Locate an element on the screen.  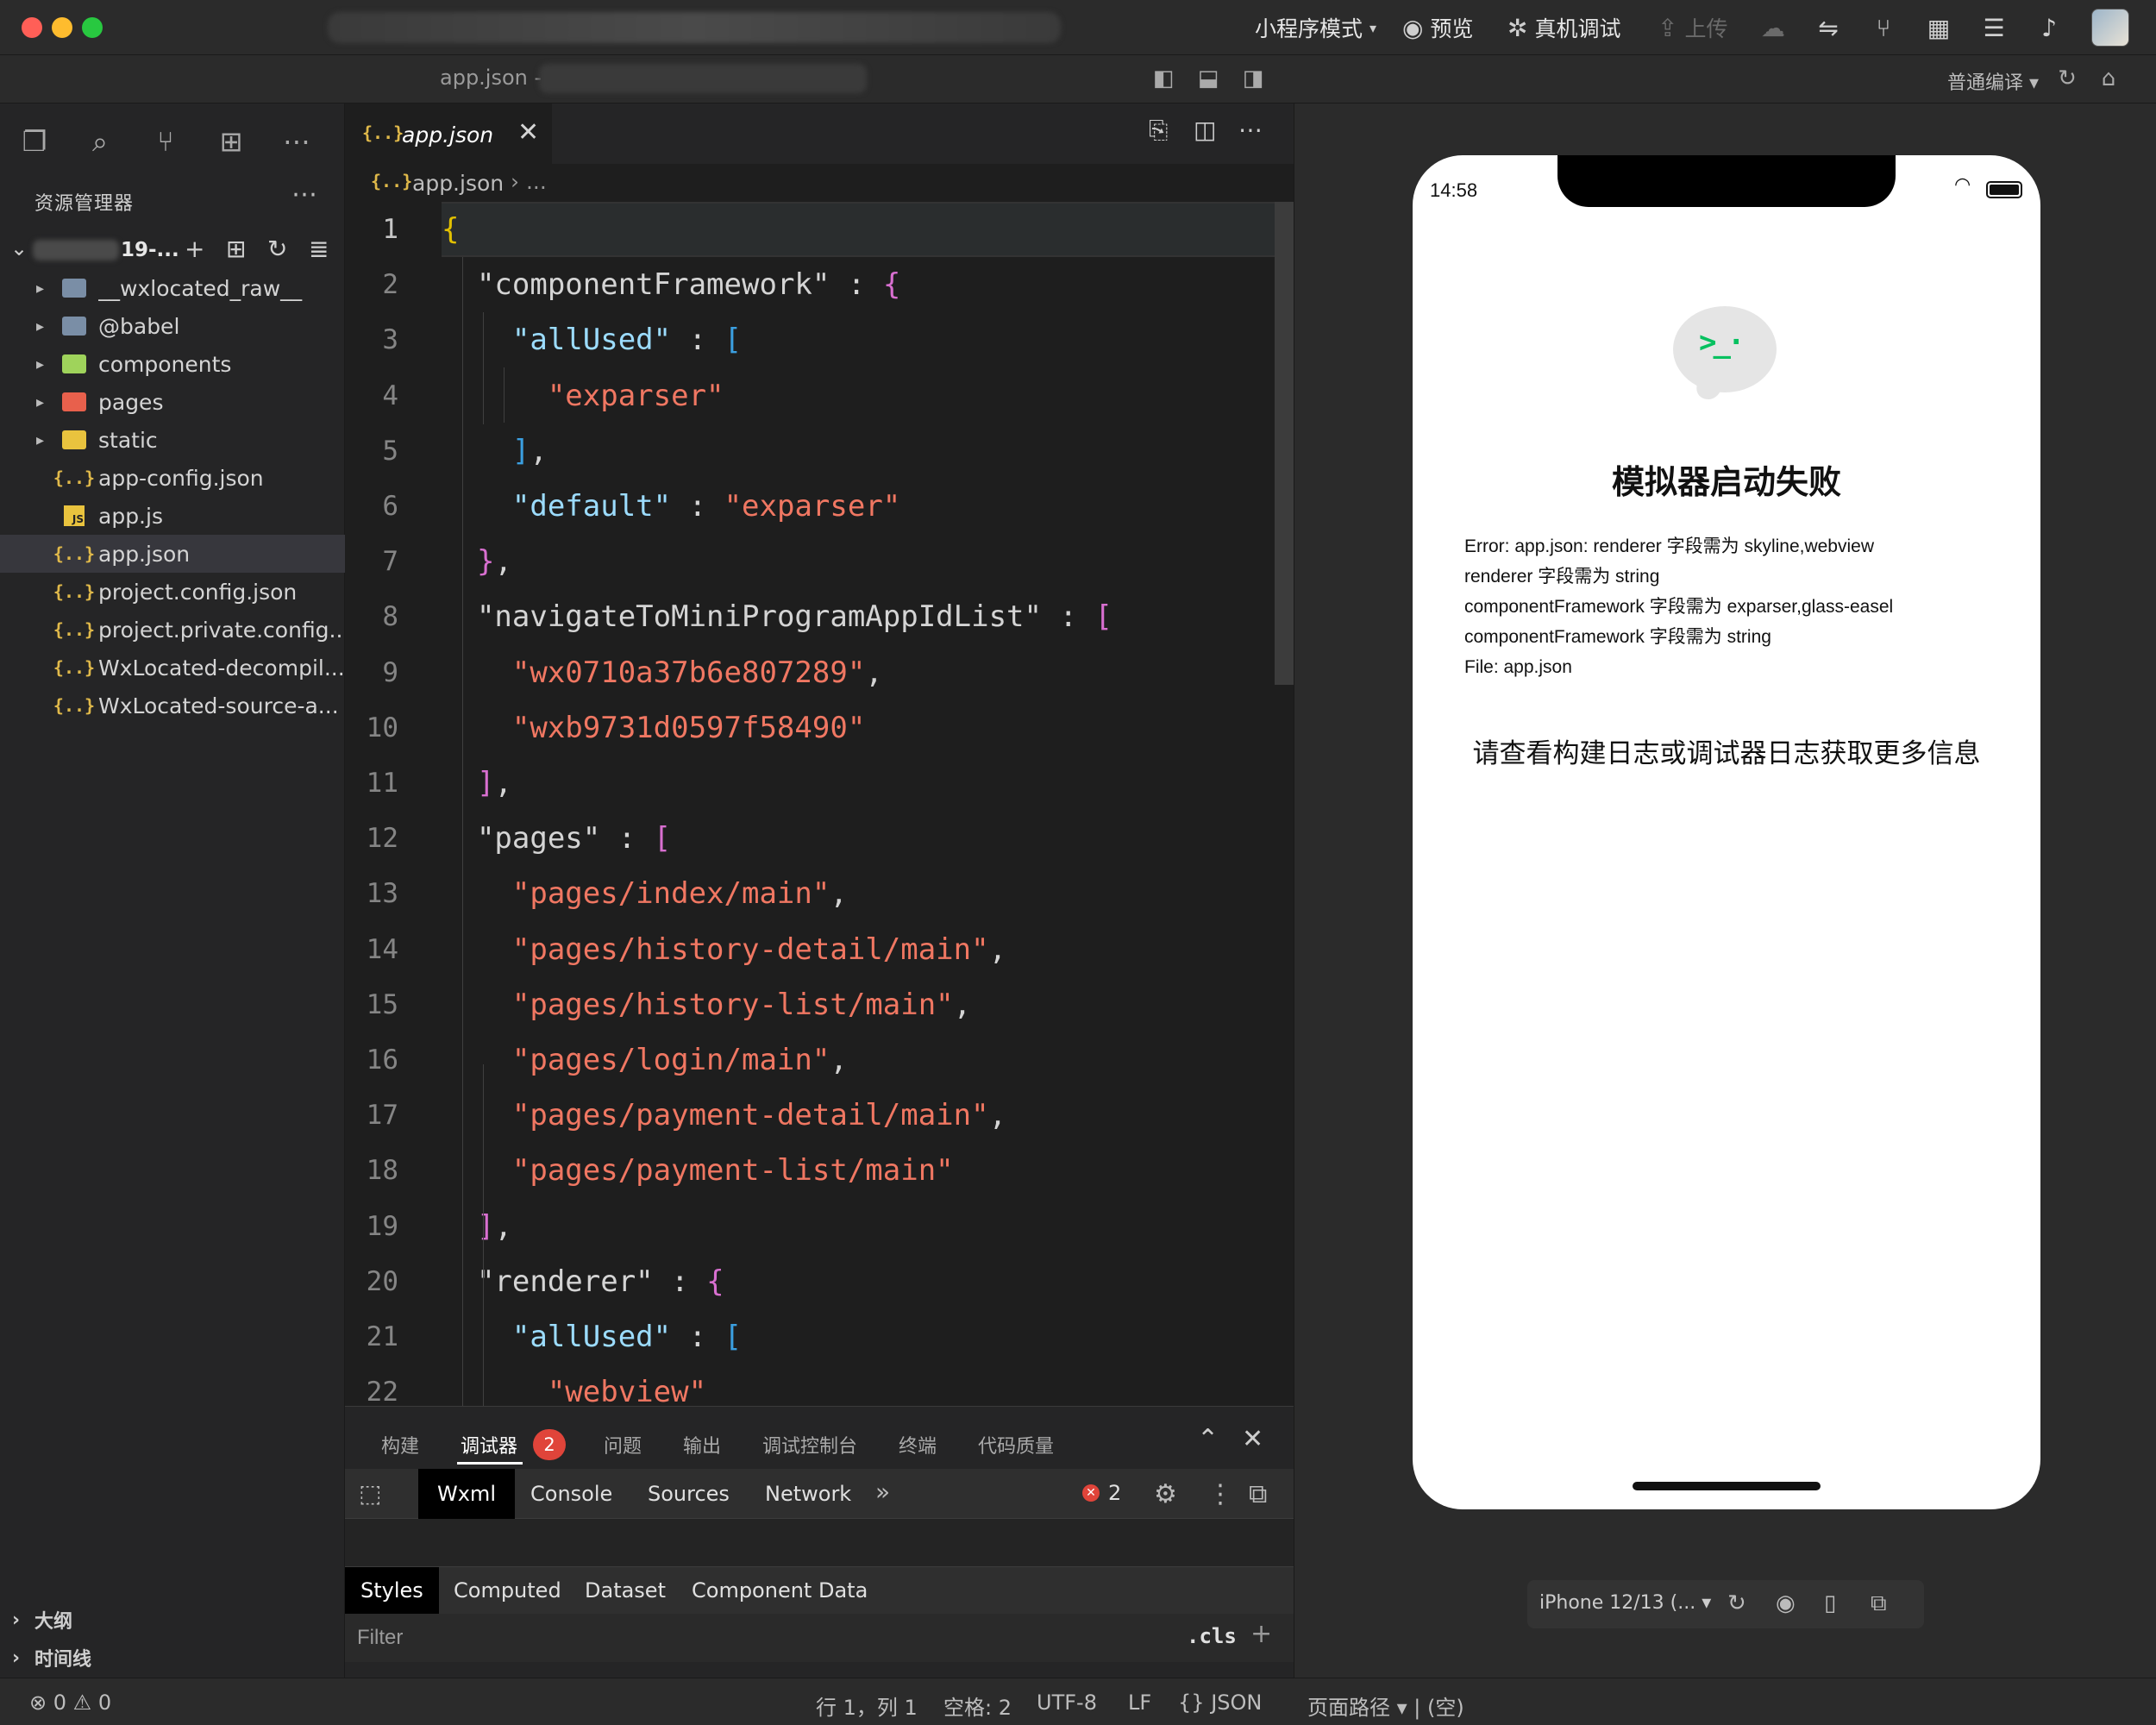
outline-section: › 大纲 is located at coordinates (172, 1620).